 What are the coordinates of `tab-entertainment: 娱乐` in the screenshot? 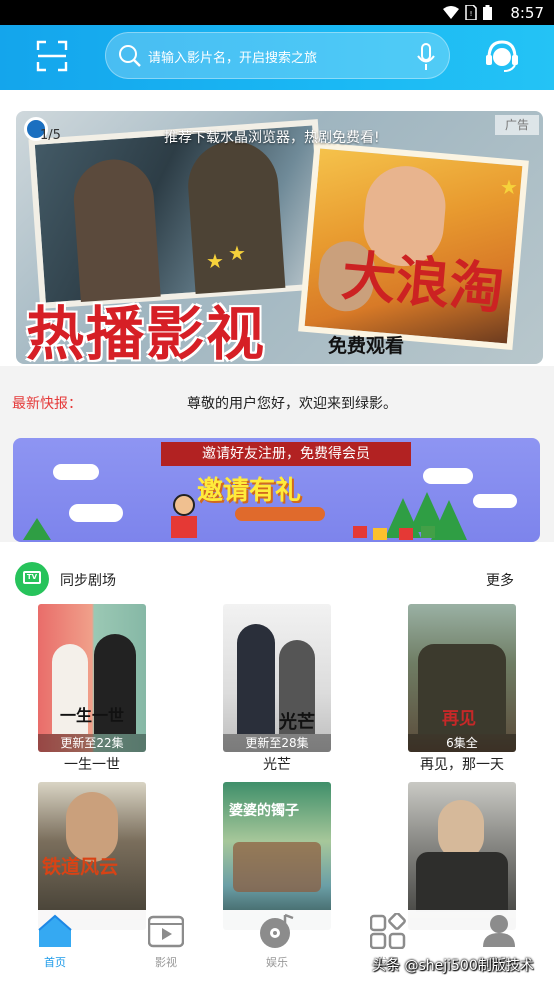 It's located at (277, 947).